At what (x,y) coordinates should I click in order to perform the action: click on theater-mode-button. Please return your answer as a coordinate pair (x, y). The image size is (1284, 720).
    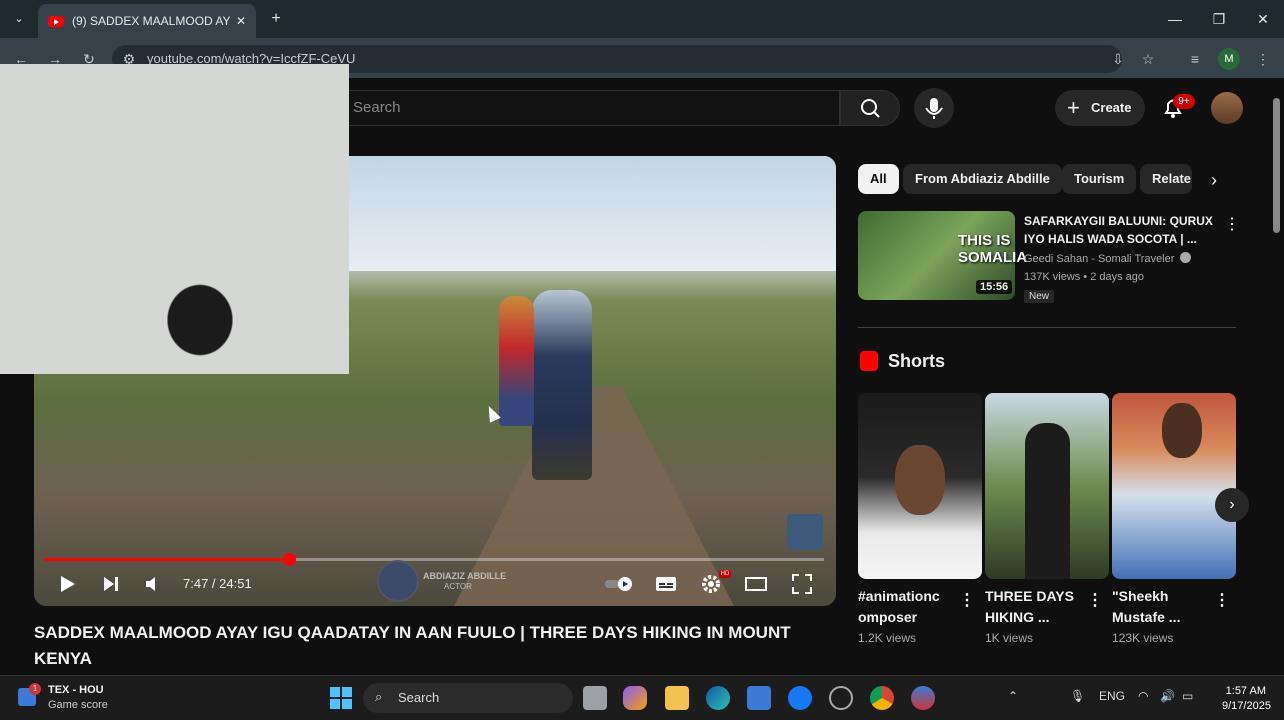
    Looking at the image, I should click on (756, 584).